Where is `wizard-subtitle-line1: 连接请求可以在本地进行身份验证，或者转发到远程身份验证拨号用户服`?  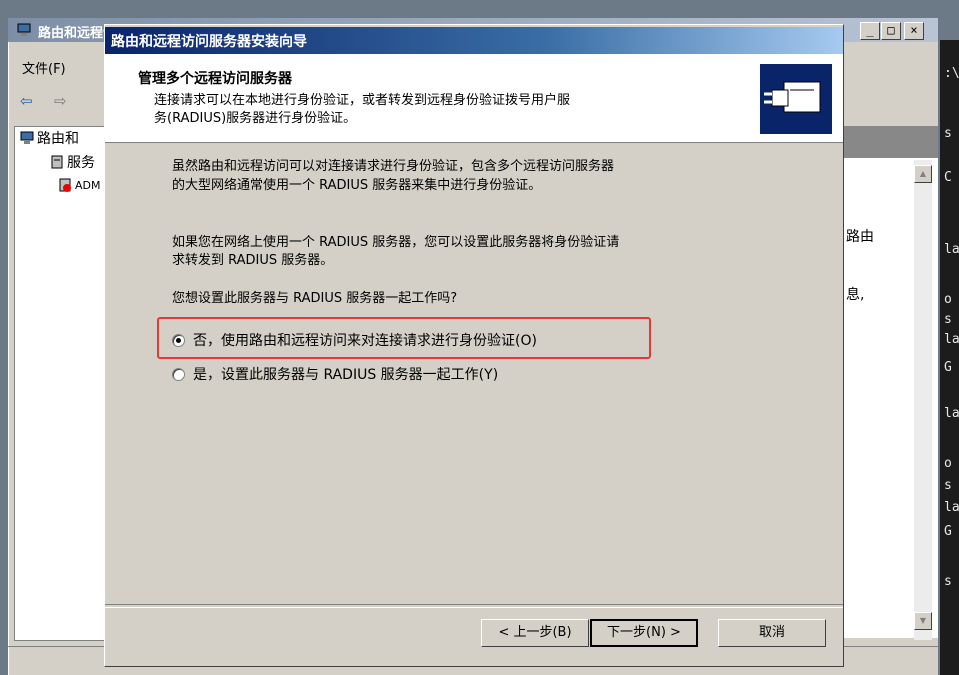 wizard-subtitle-line1: 连接请求可以在本地进行身份验证，或者转发到远程身份验证拨号用户服 is located at coordinates (362, 100).